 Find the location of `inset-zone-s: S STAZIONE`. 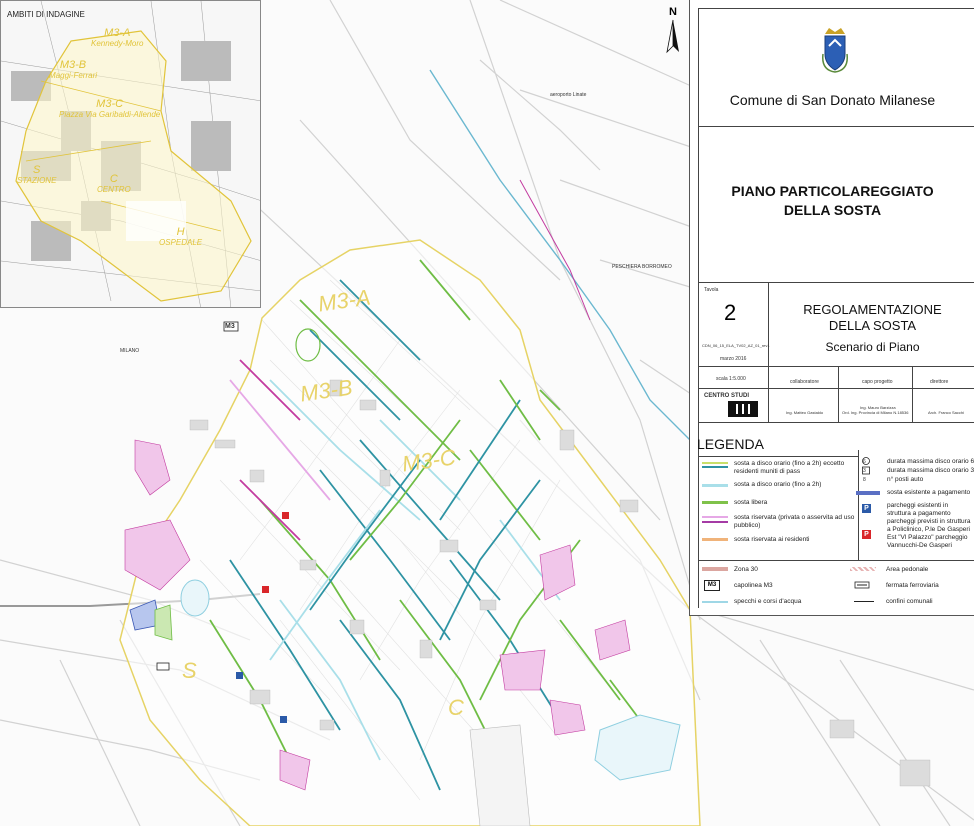

inset-zone-s: S STAZIONE is located at coordinates (36, 174).